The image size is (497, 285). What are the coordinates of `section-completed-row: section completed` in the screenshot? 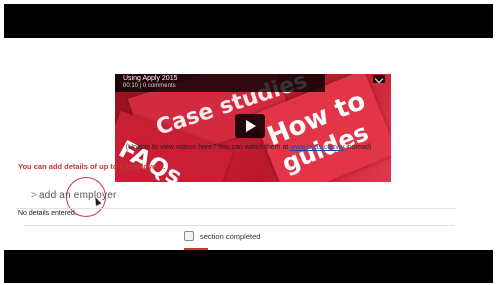 It's located at (222, 236).